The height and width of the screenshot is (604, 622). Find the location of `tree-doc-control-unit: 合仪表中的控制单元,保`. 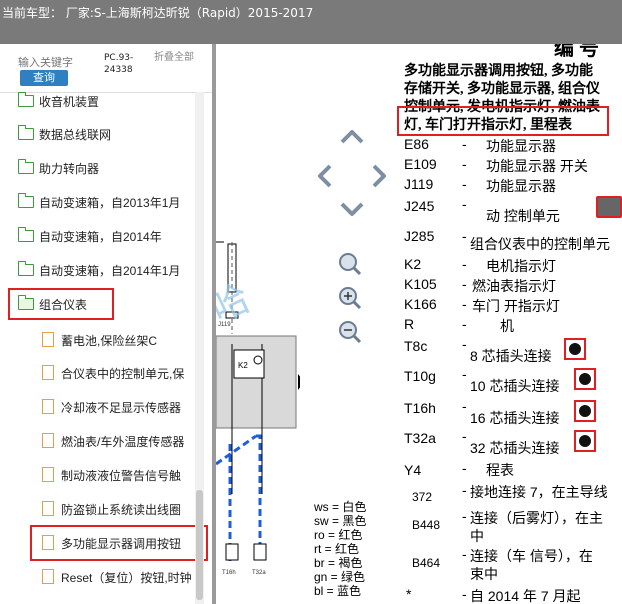

tree-doc-control-unit: 合仪表中的控制单元,保 is located at coordinates (113, 373).